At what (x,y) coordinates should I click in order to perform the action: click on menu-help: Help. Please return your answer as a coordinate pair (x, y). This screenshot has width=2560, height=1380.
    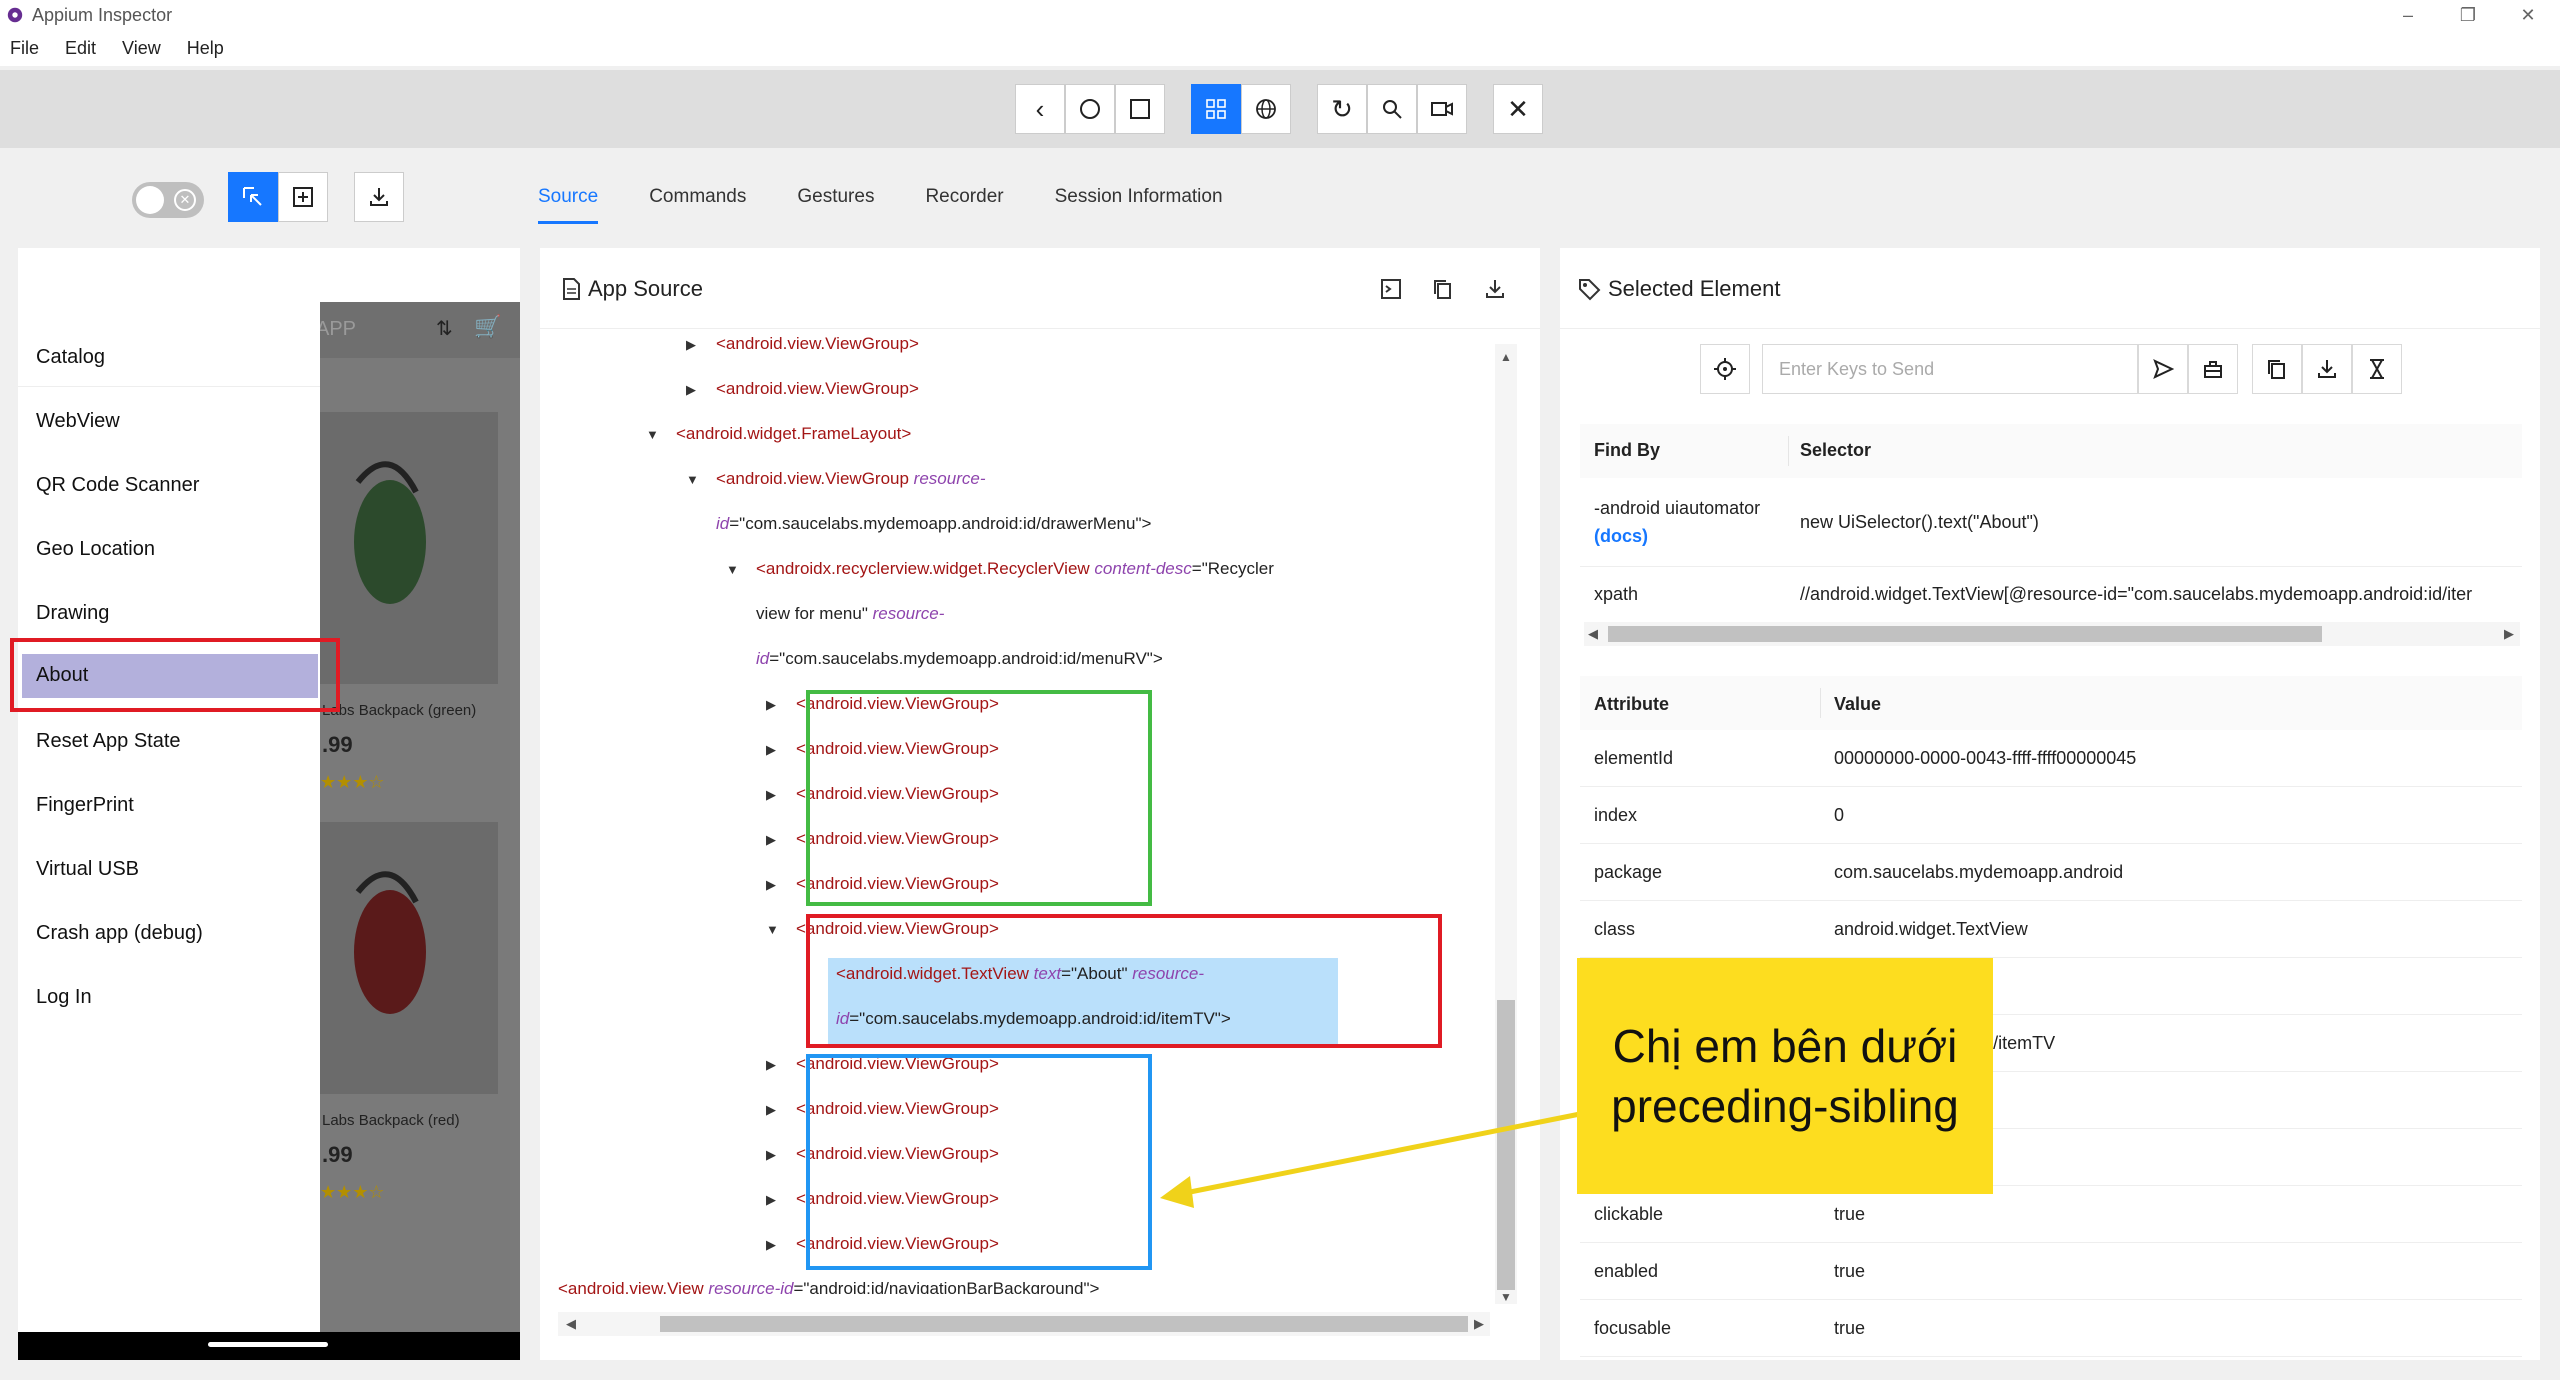
    Looking at the image, I should click on (205, 48).